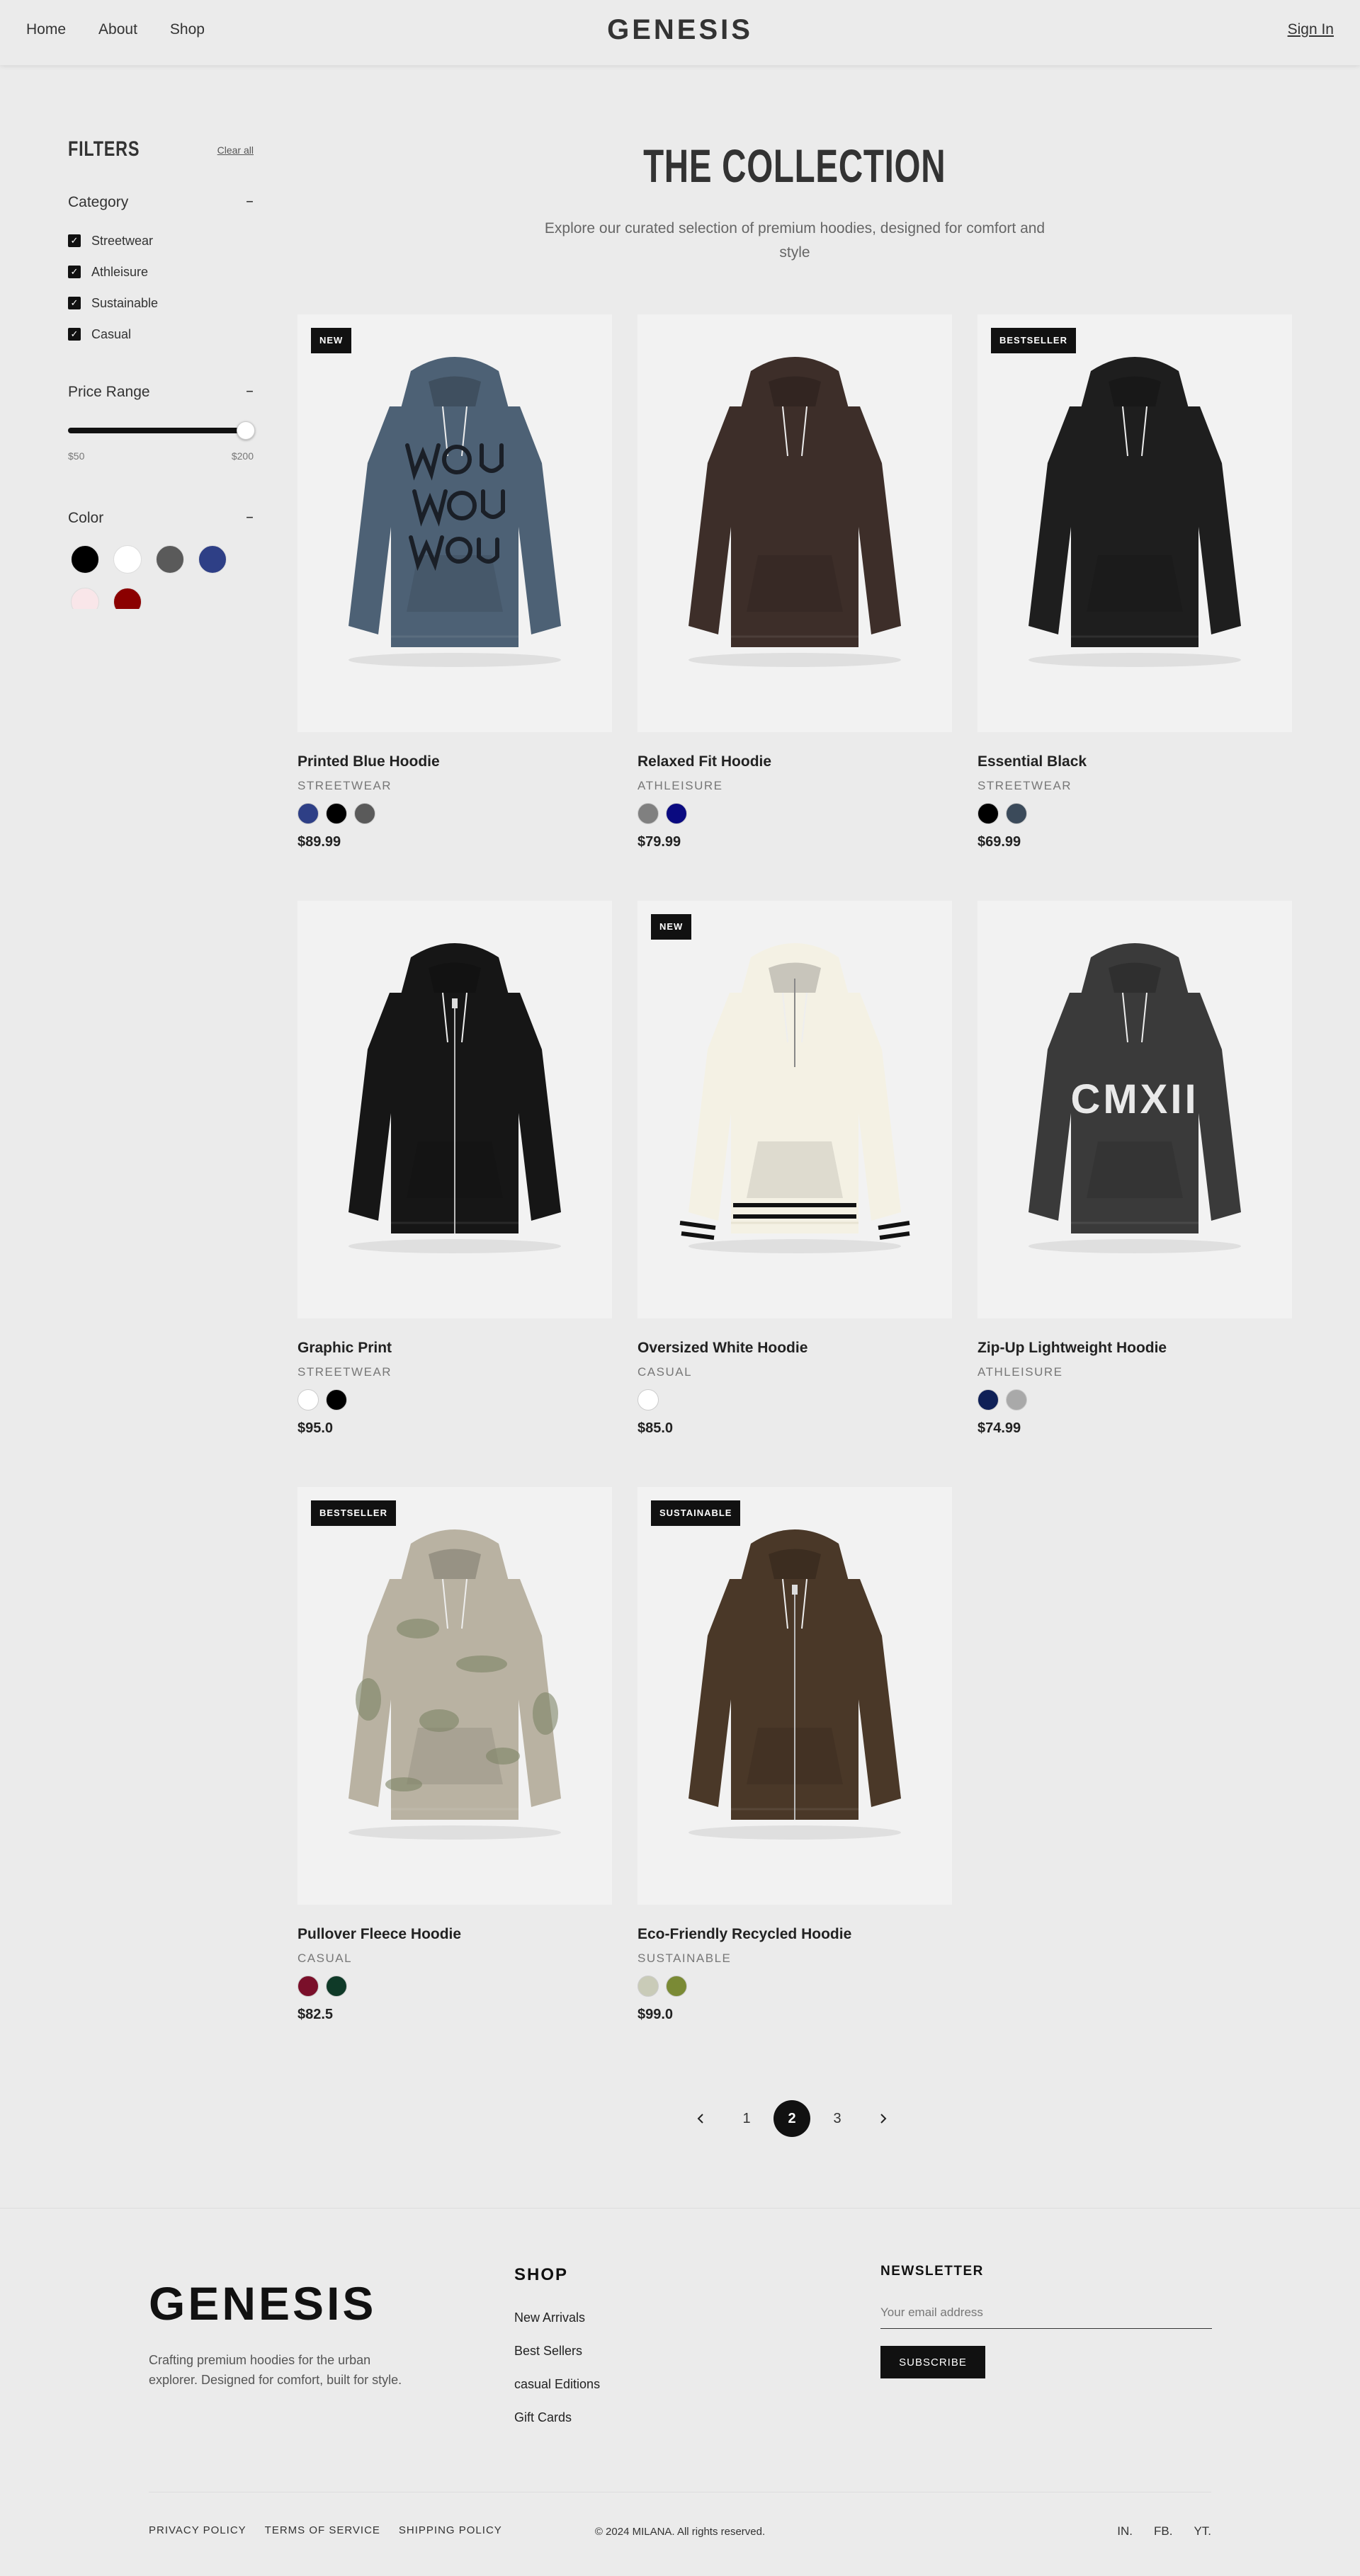 The width and height of the screenshot is (1360, 2576). I want to click on product-name: Oversized White Hoodie, so click(795, 1348).